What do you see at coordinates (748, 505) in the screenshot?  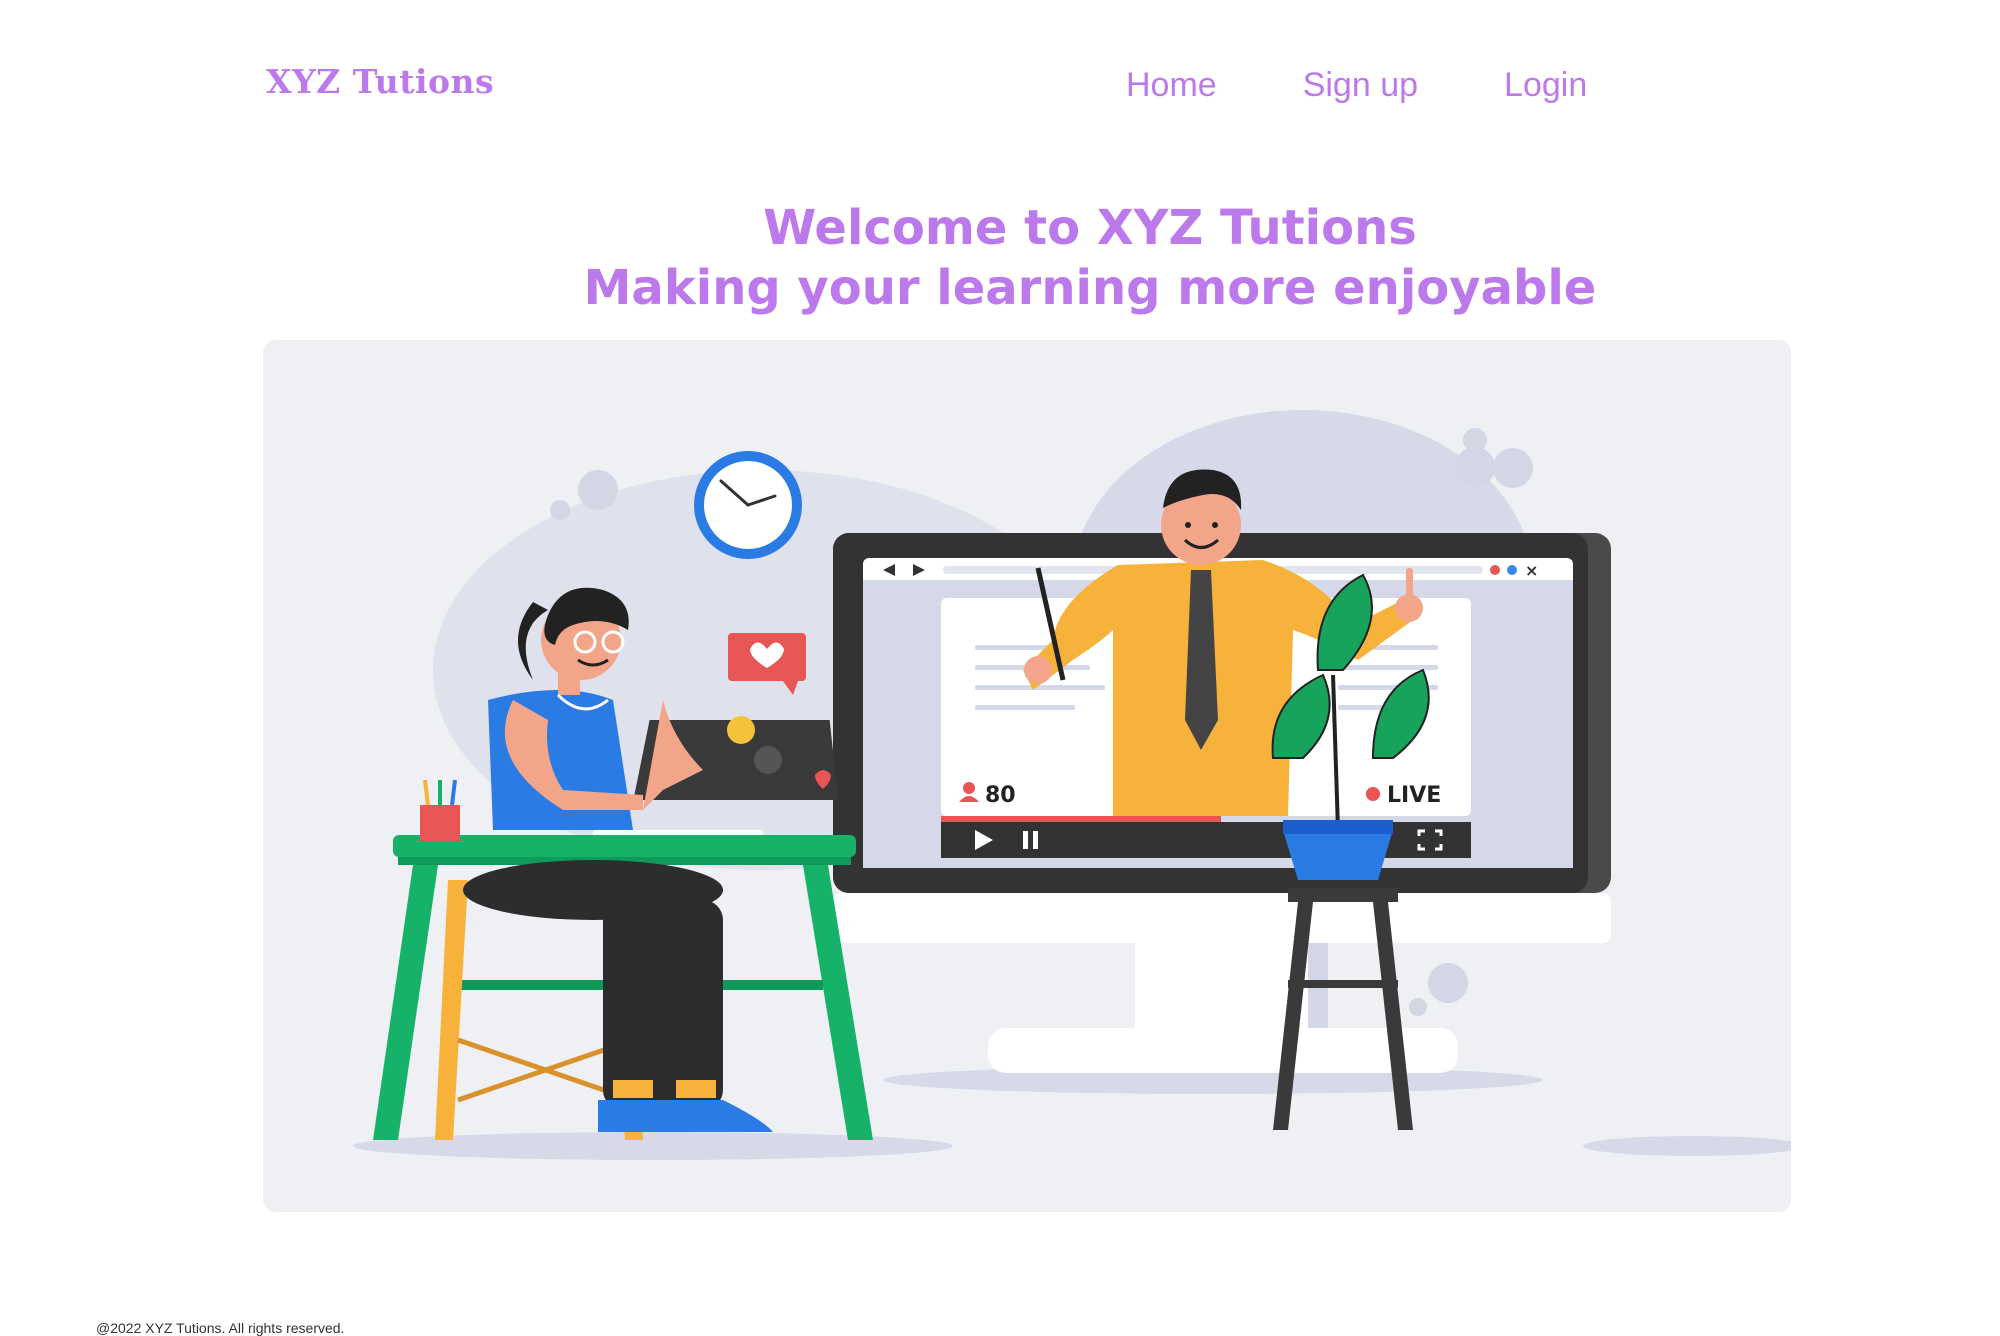 I see `clock-icon` at bounding box center [748, 505].